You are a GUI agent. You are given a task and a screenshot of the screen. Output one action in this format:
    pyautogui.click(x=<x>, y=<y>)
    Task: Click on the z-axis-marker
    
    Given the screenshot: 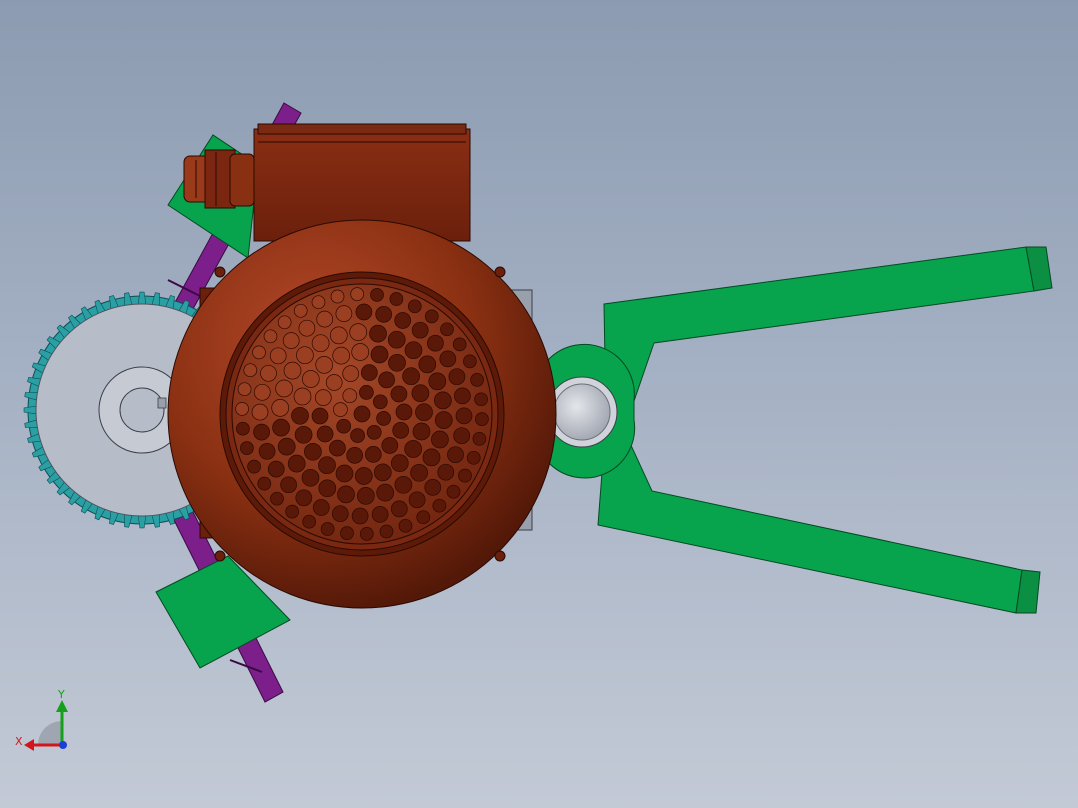 What is the action you would take?
    pyautogui.click(x=63, y=745)
    